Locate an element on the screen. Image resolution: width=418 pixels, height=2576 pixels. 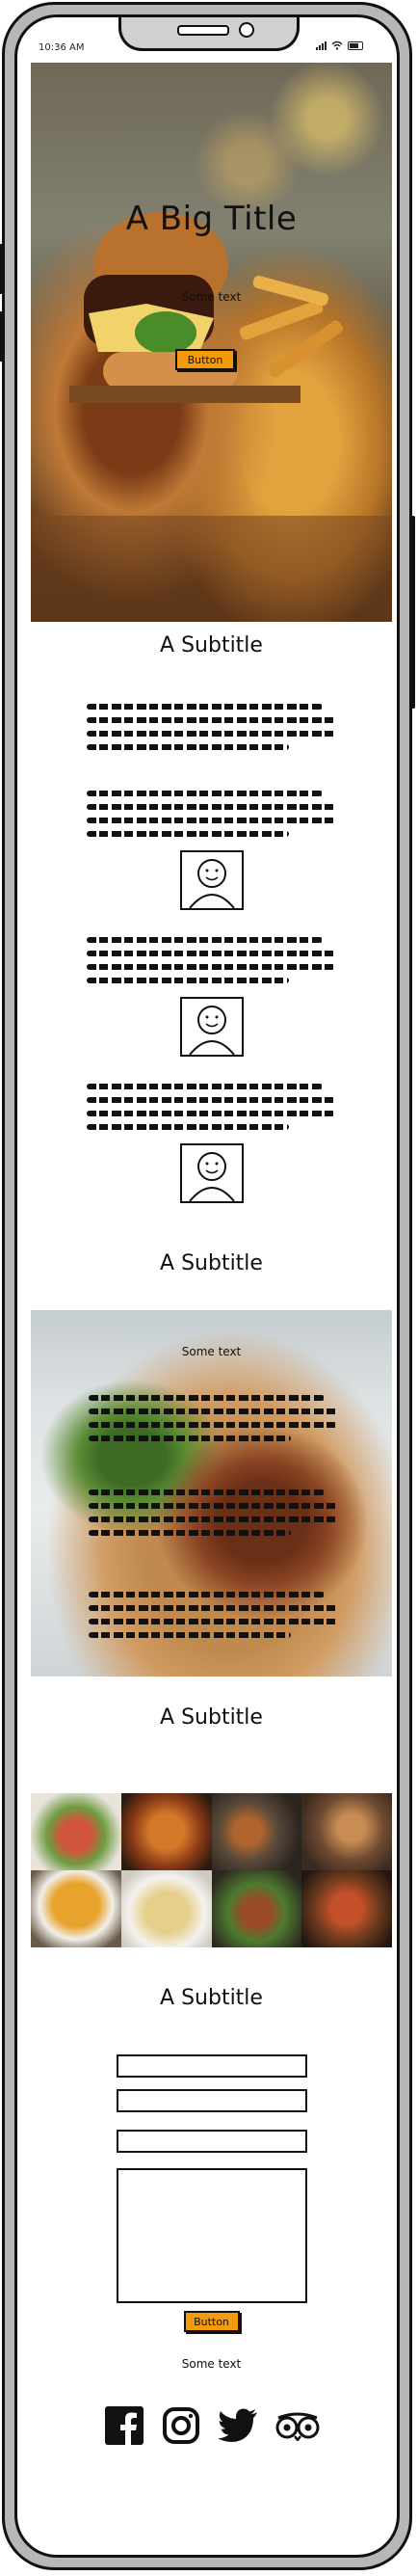
hero-text: Some text is located at coordinates (211, 297).